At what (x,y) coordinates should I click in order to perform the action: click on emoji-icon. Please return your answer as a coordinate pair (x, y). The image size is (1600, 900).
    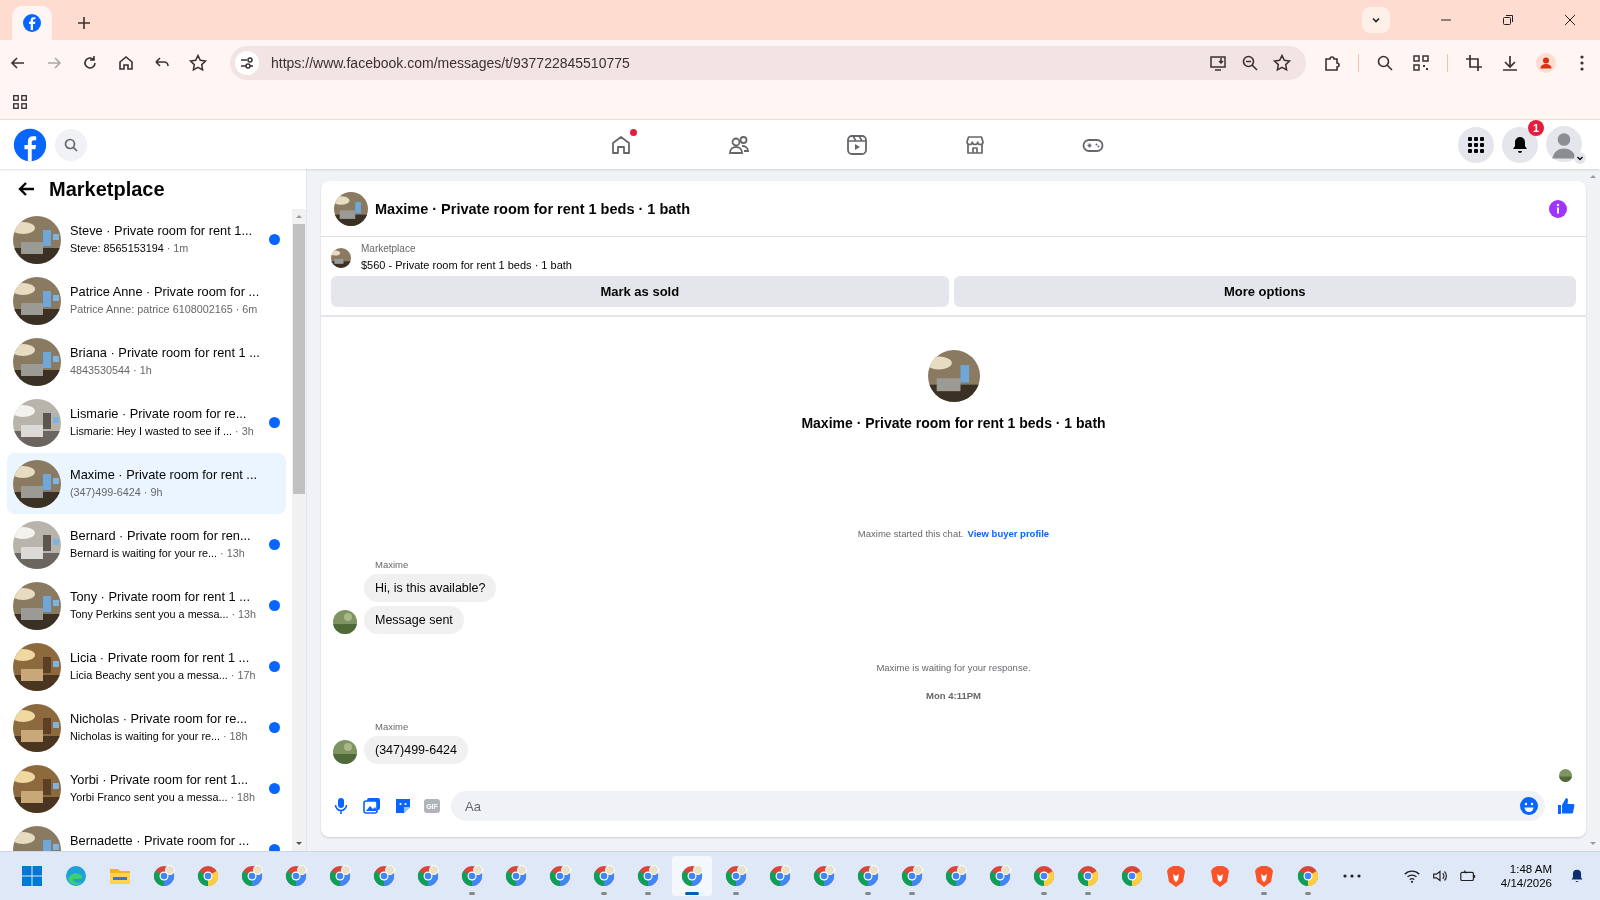
    Looking at the image, I should click on (1529, 806).